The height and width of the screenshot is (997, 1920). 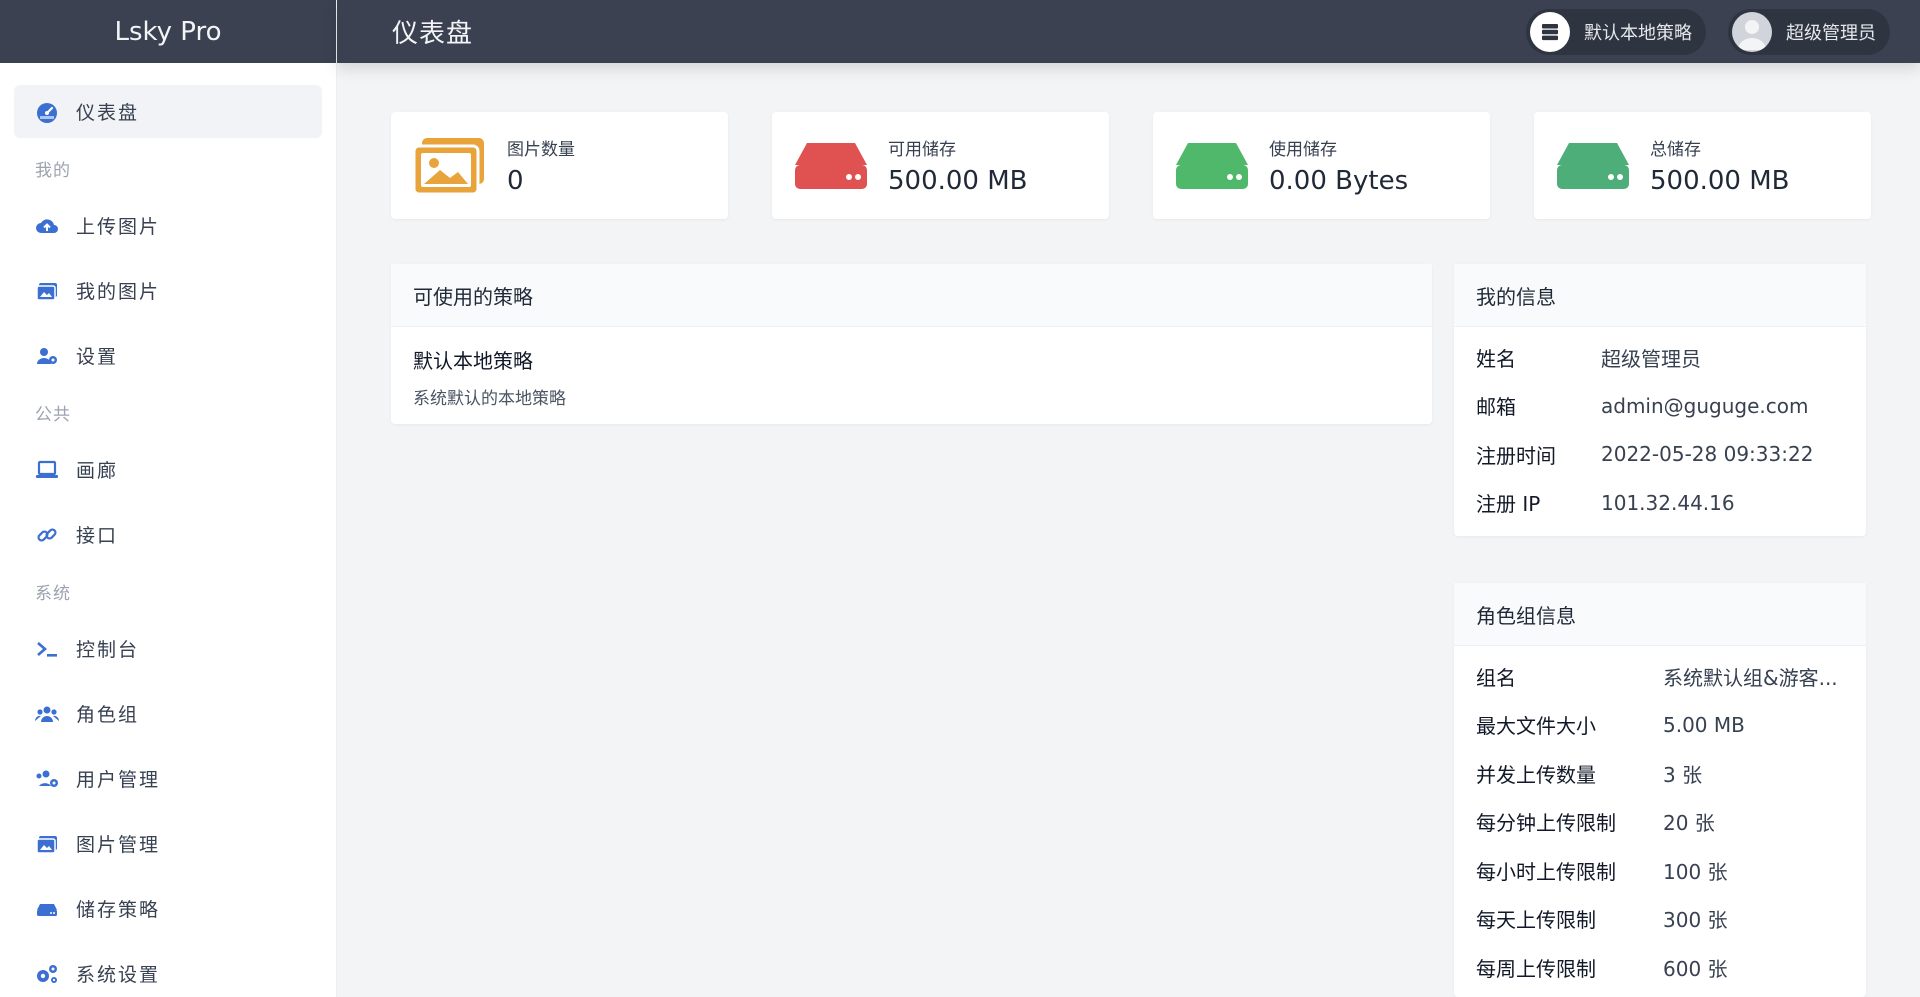 What do you see at coordinates (911, 377) in the screenshot?
I see `policy-item: 默认本地策略 系统默认的本地策略` at bounding box center [911, 377].